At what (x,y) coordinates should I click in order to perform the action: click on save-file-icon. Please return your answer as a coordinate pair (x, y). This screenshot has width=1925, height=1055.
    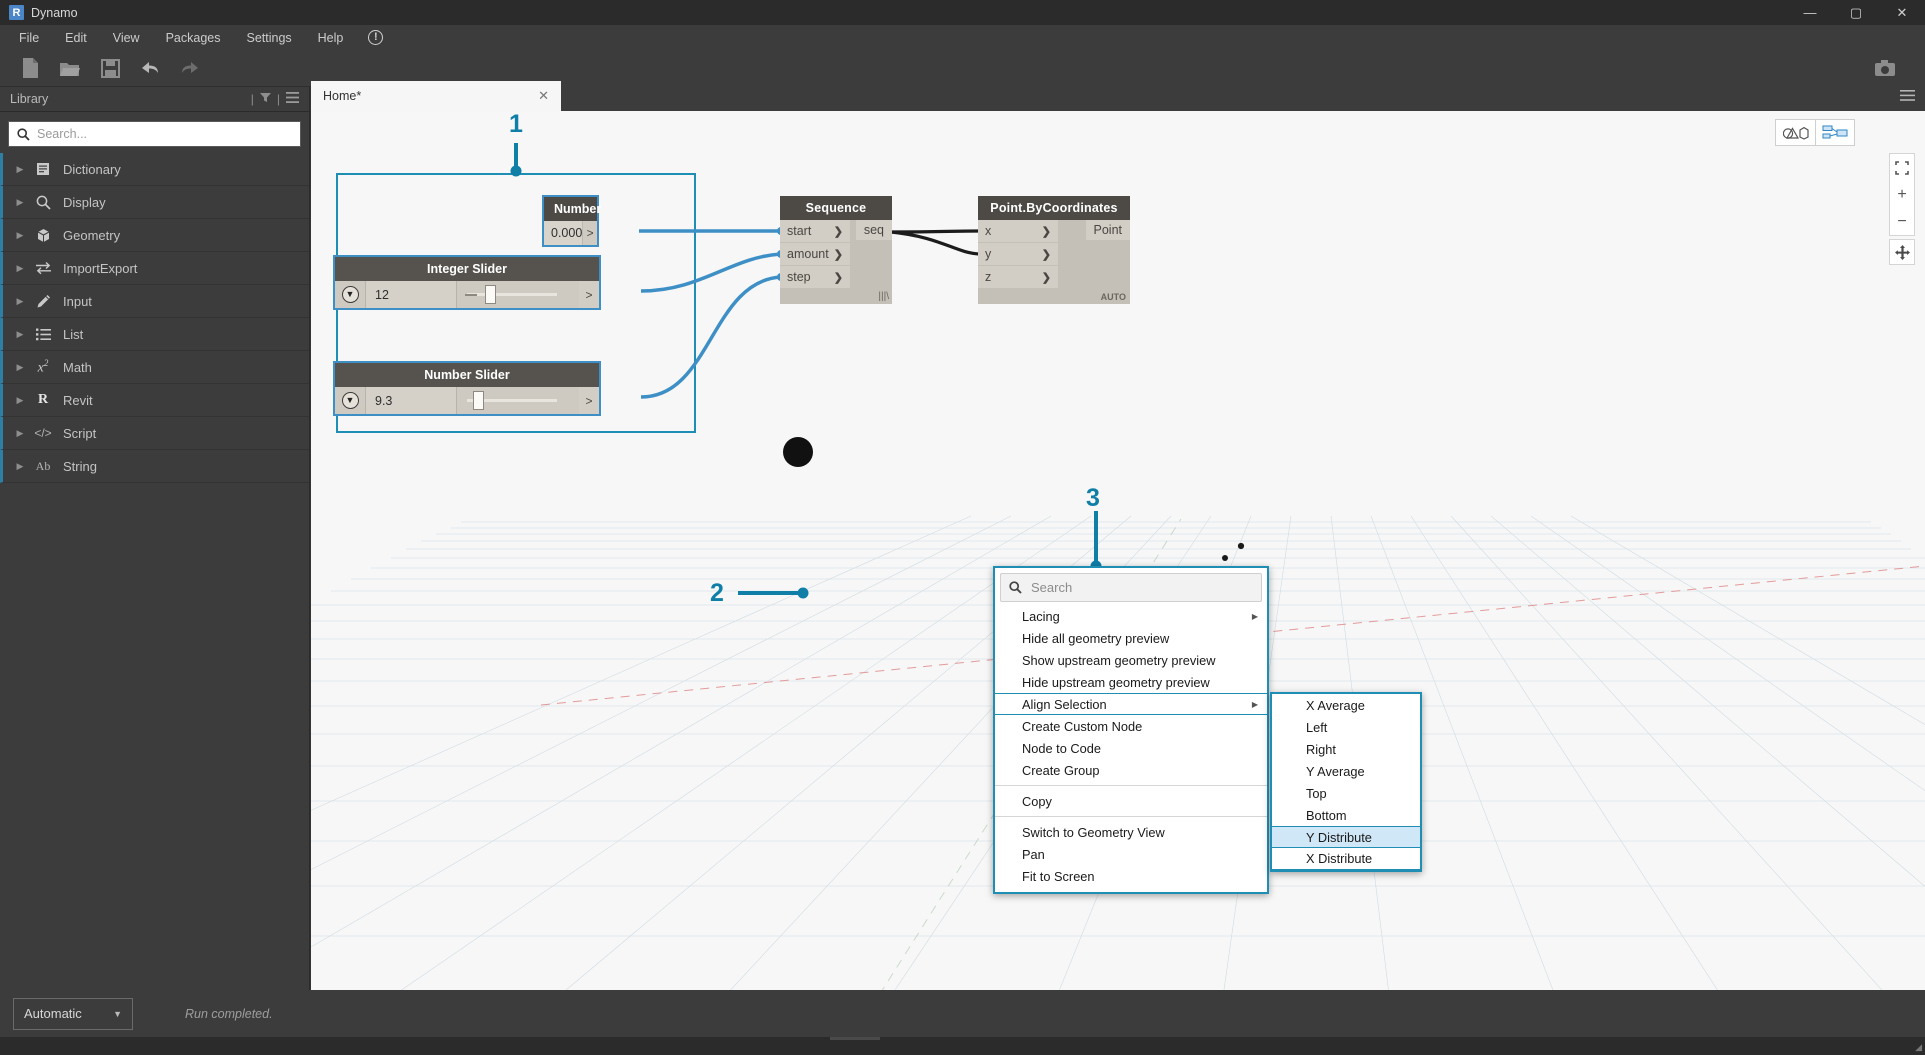
    Looking at the image, I should click on (110, 68).